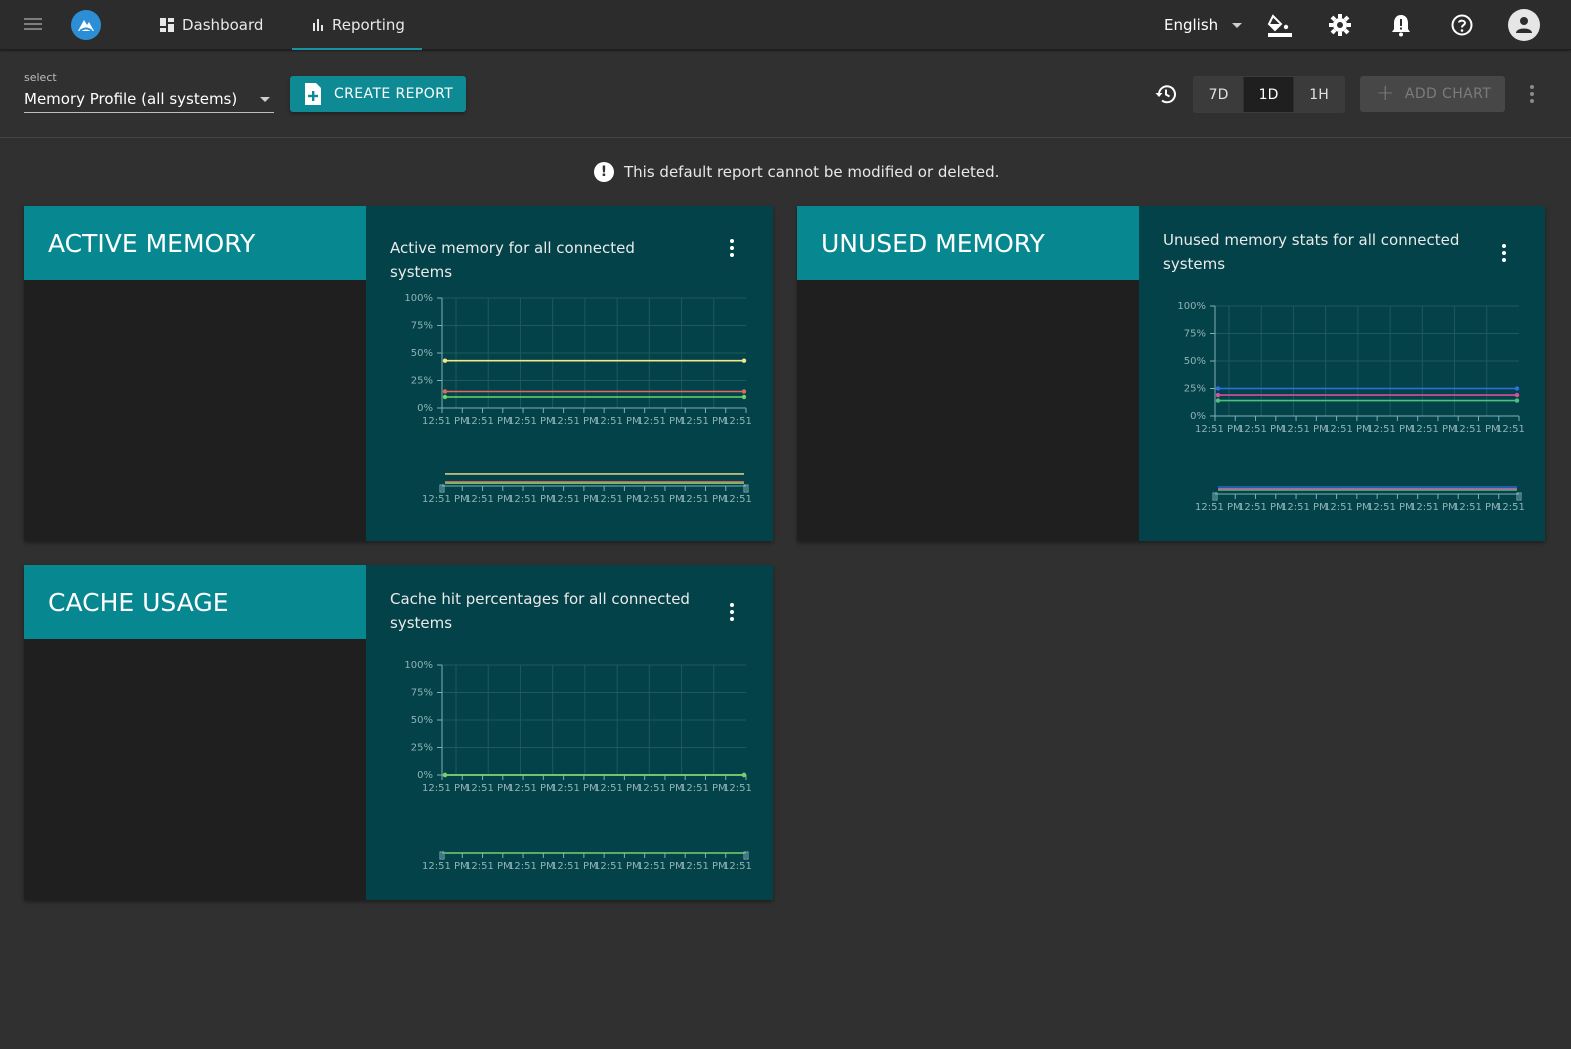 The height and width of the screenshot is (1049, 1571). Describe the element at coordinates (785, 25) in the screenshot. I see `top-bar: Dashboard Reporting English` at that location.